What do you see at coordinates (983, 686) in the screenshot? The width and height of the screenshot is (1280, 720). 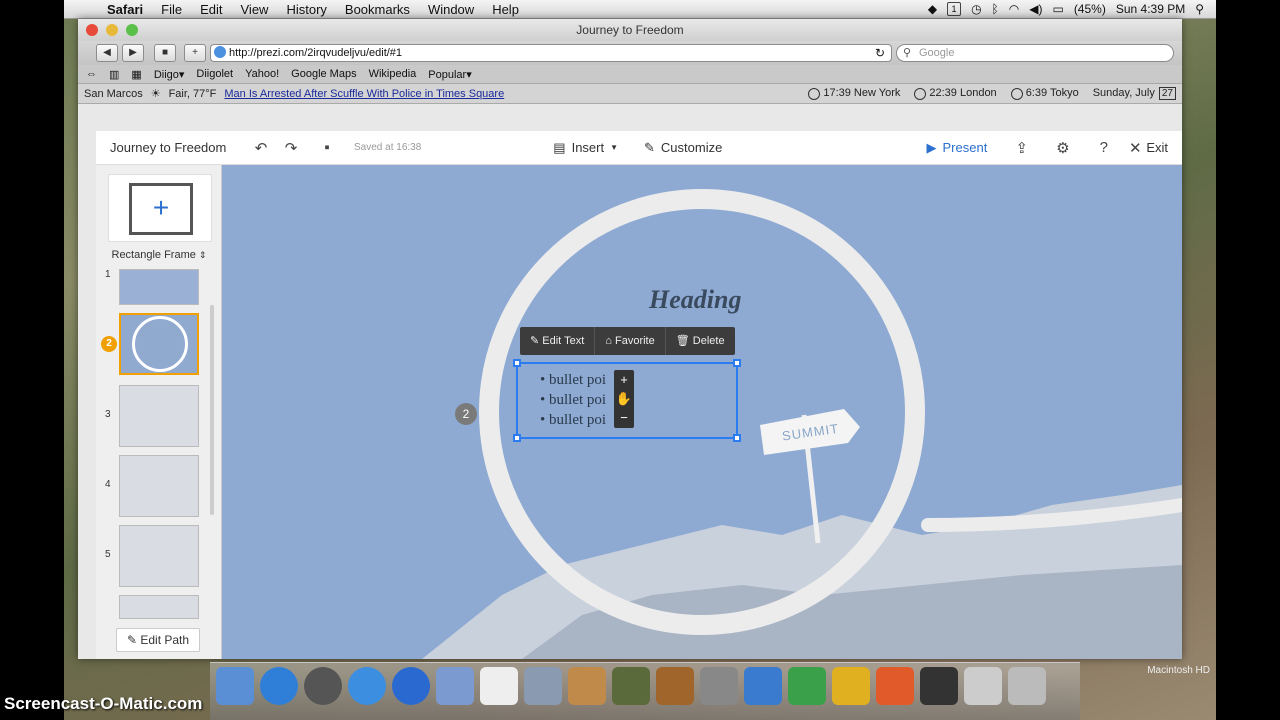 I see `documents-folder-icon` at bounding box center [983, 686].